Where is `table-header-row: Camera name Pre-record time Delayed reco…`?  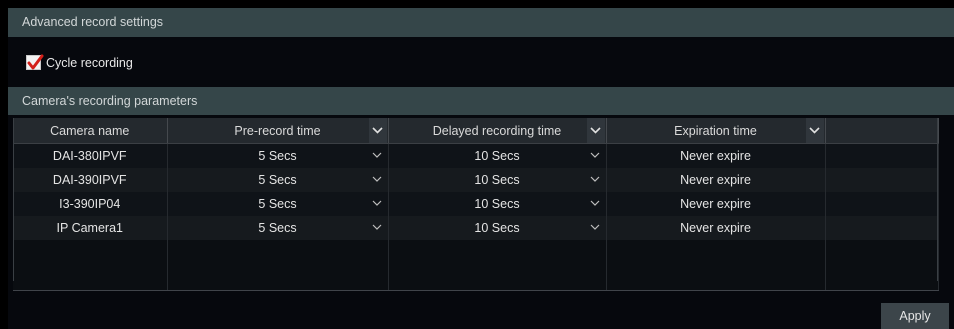
table-header-row: Camera name Pre-record time Delayed reco… is located at coordinates (476, 131).